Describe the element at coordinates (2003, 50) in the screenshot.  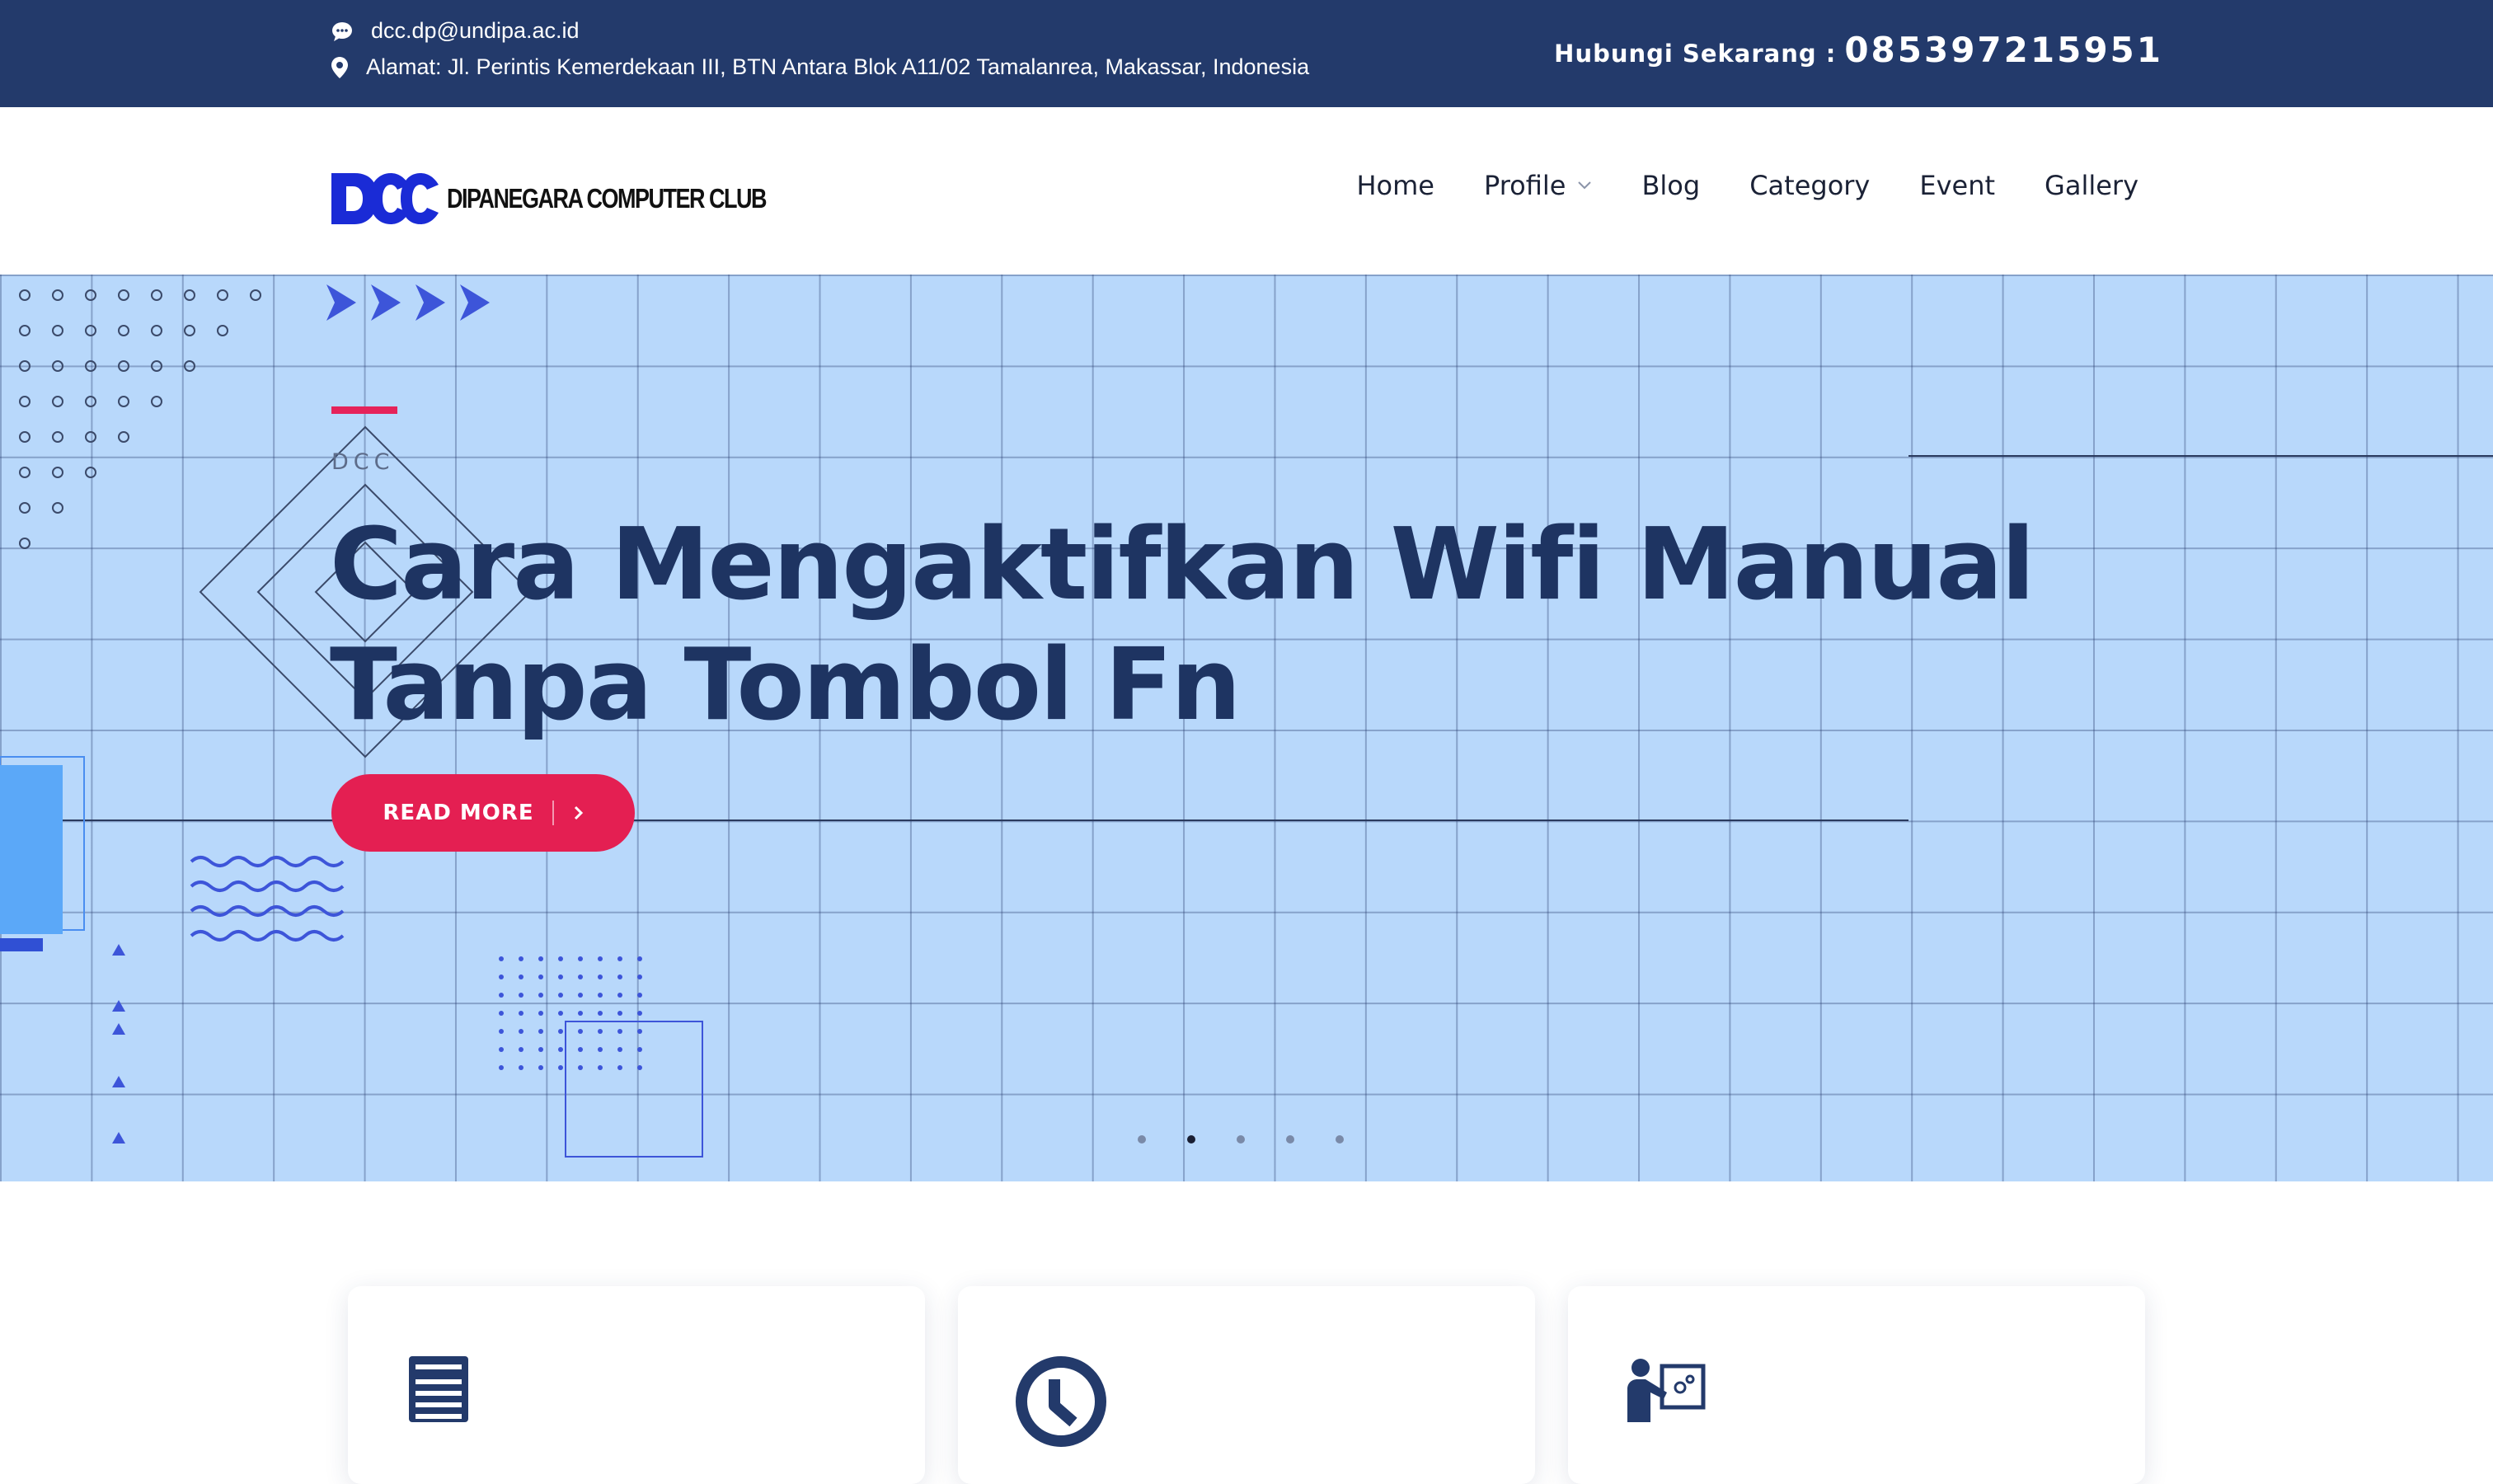
I see `phone-number: 085397215951` at that location.